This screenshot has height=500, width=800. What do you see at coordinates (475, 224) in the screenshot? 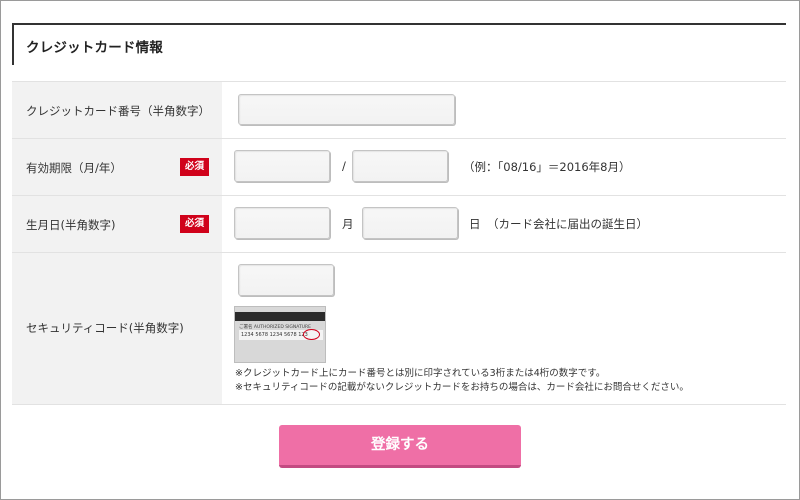
I see `day-unit: 日` at bounding box center [475, 224].